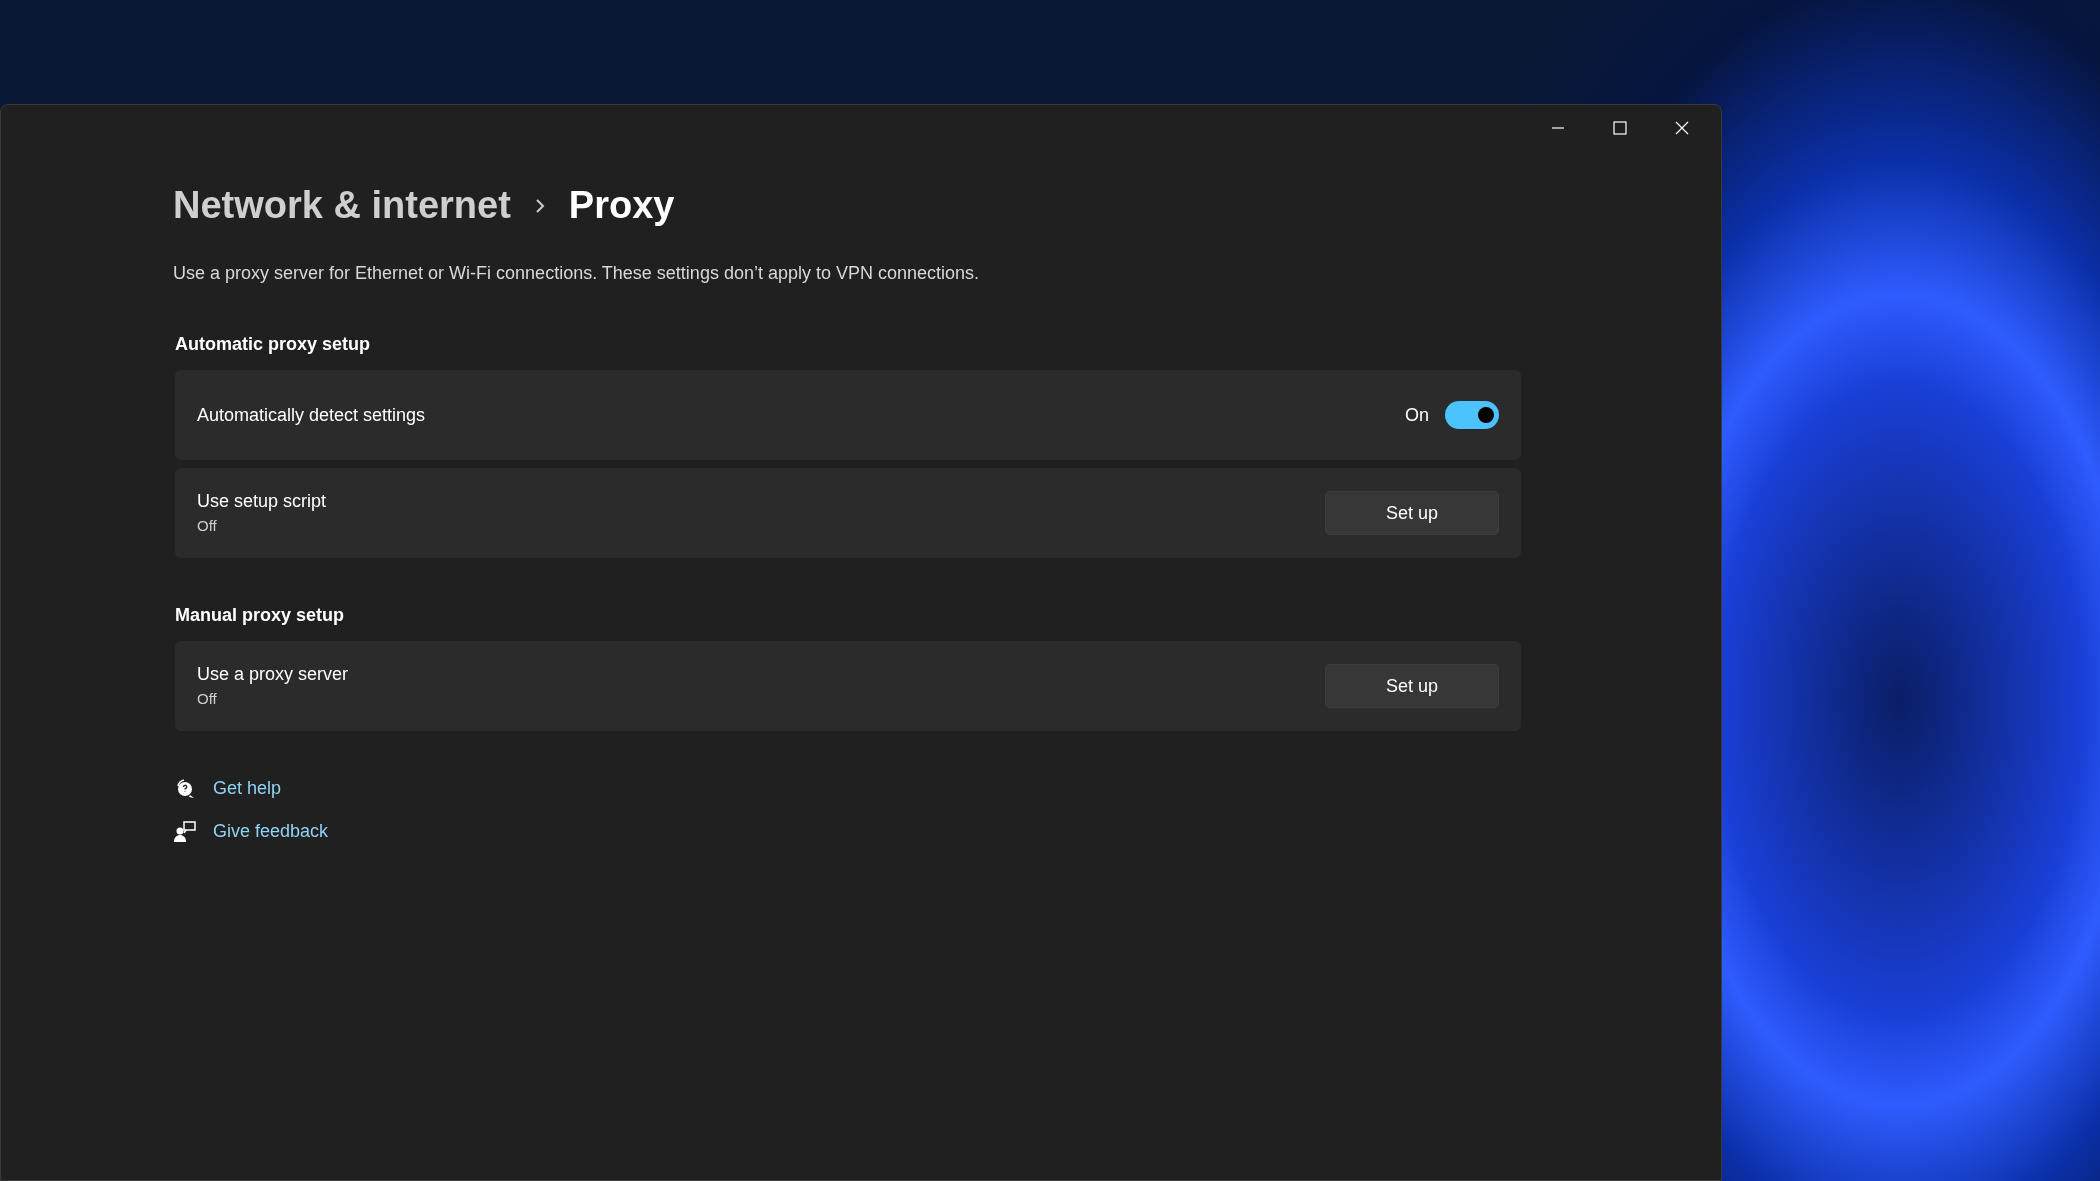 Image resolution: width=2100 pixels, height=1181 pixels. What do you see at coordinates (342, 205) in the screenshot?
I see `breadcrumb-link: Network & internet` at bounding box center [342, 205].